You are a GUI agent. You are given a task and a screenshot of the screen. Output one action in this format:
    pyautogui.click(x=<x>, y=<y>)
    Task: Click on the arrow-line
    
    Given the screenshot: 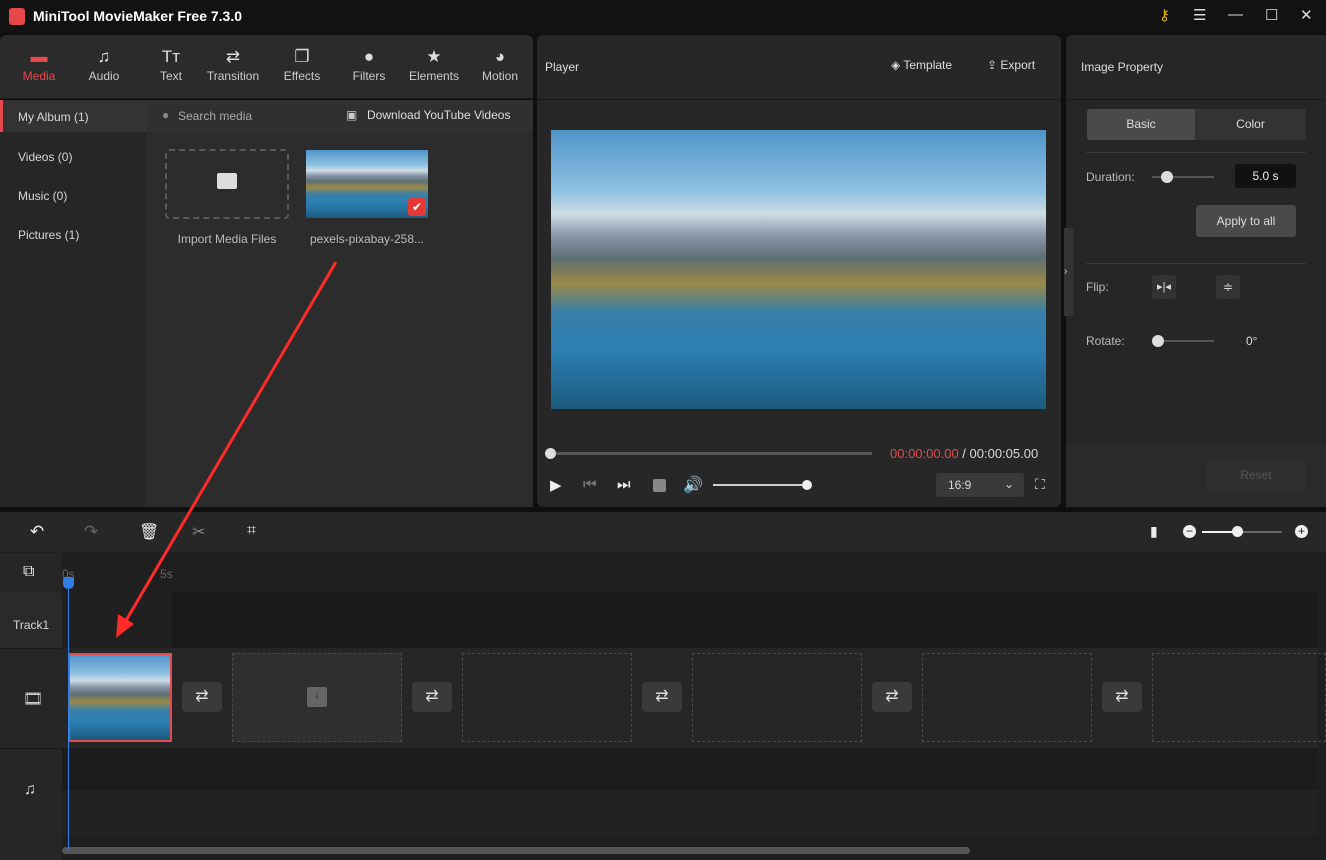 What is the action you would take?
    pyautogui.click(x=230, y=443)
    